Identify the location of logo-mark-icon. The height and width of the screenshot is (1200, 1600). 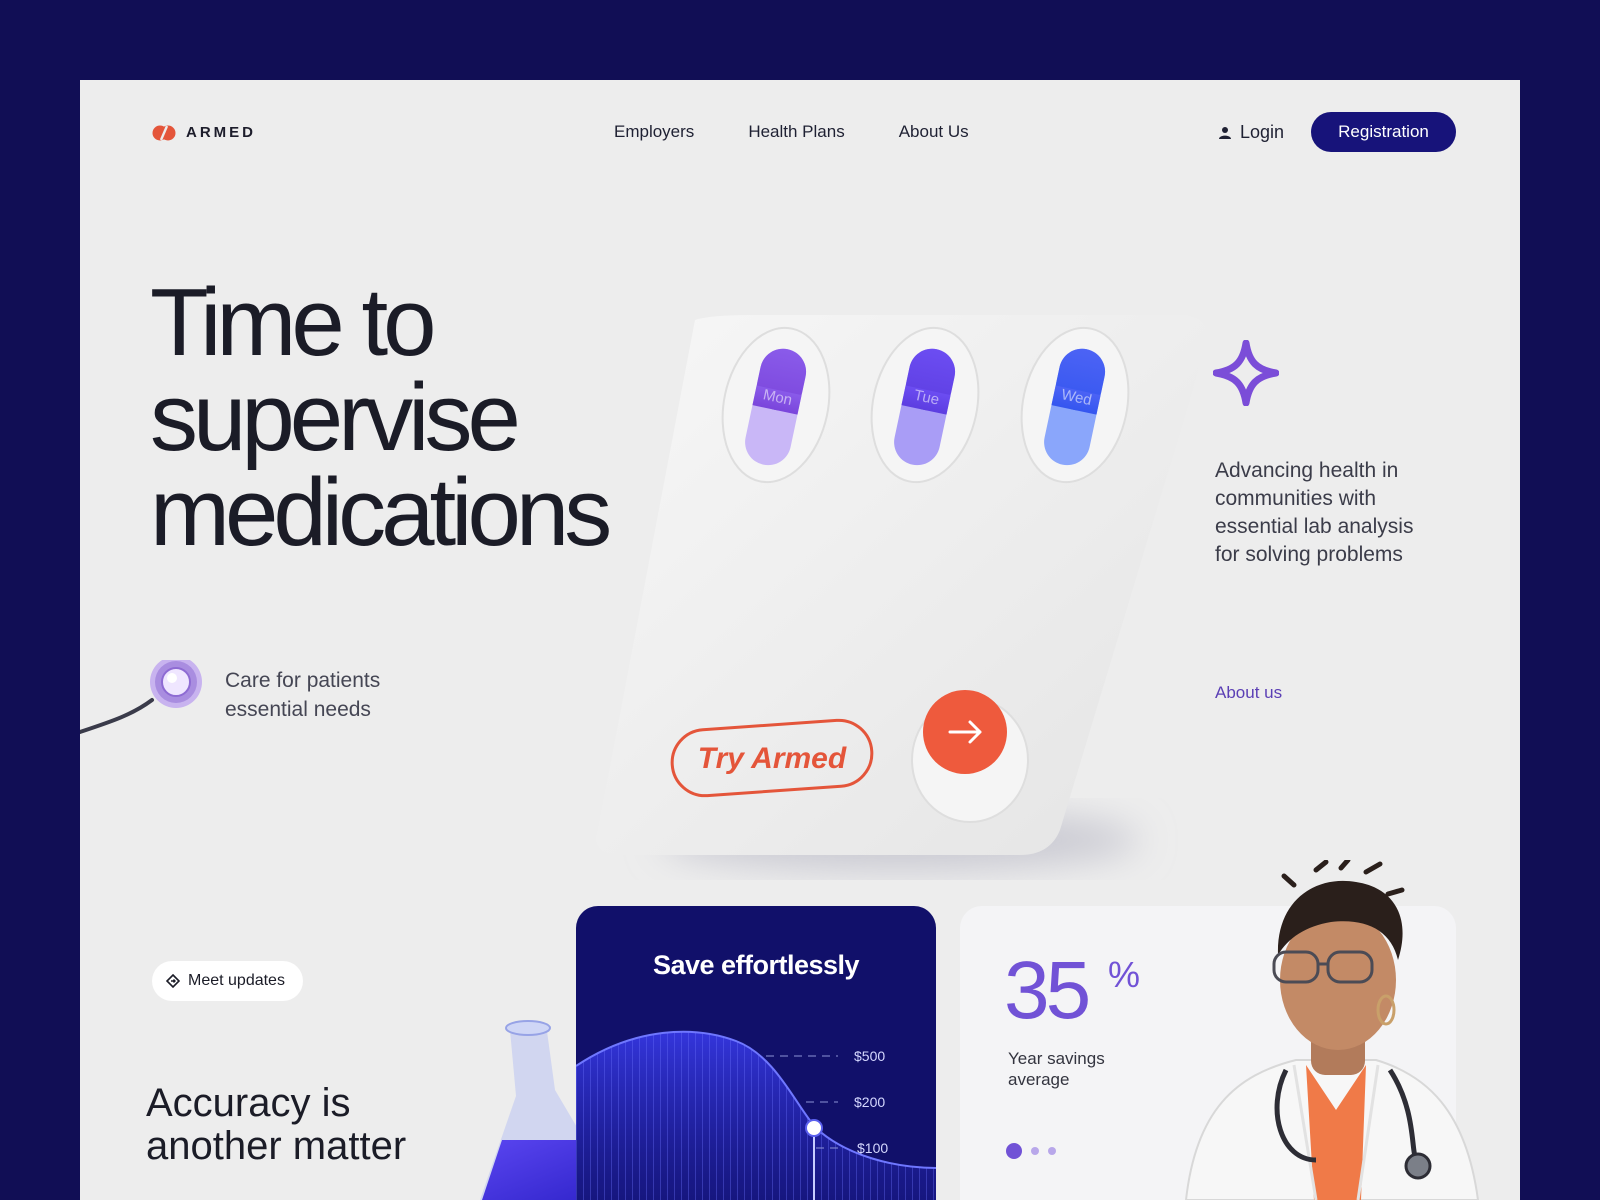
(164, 132).